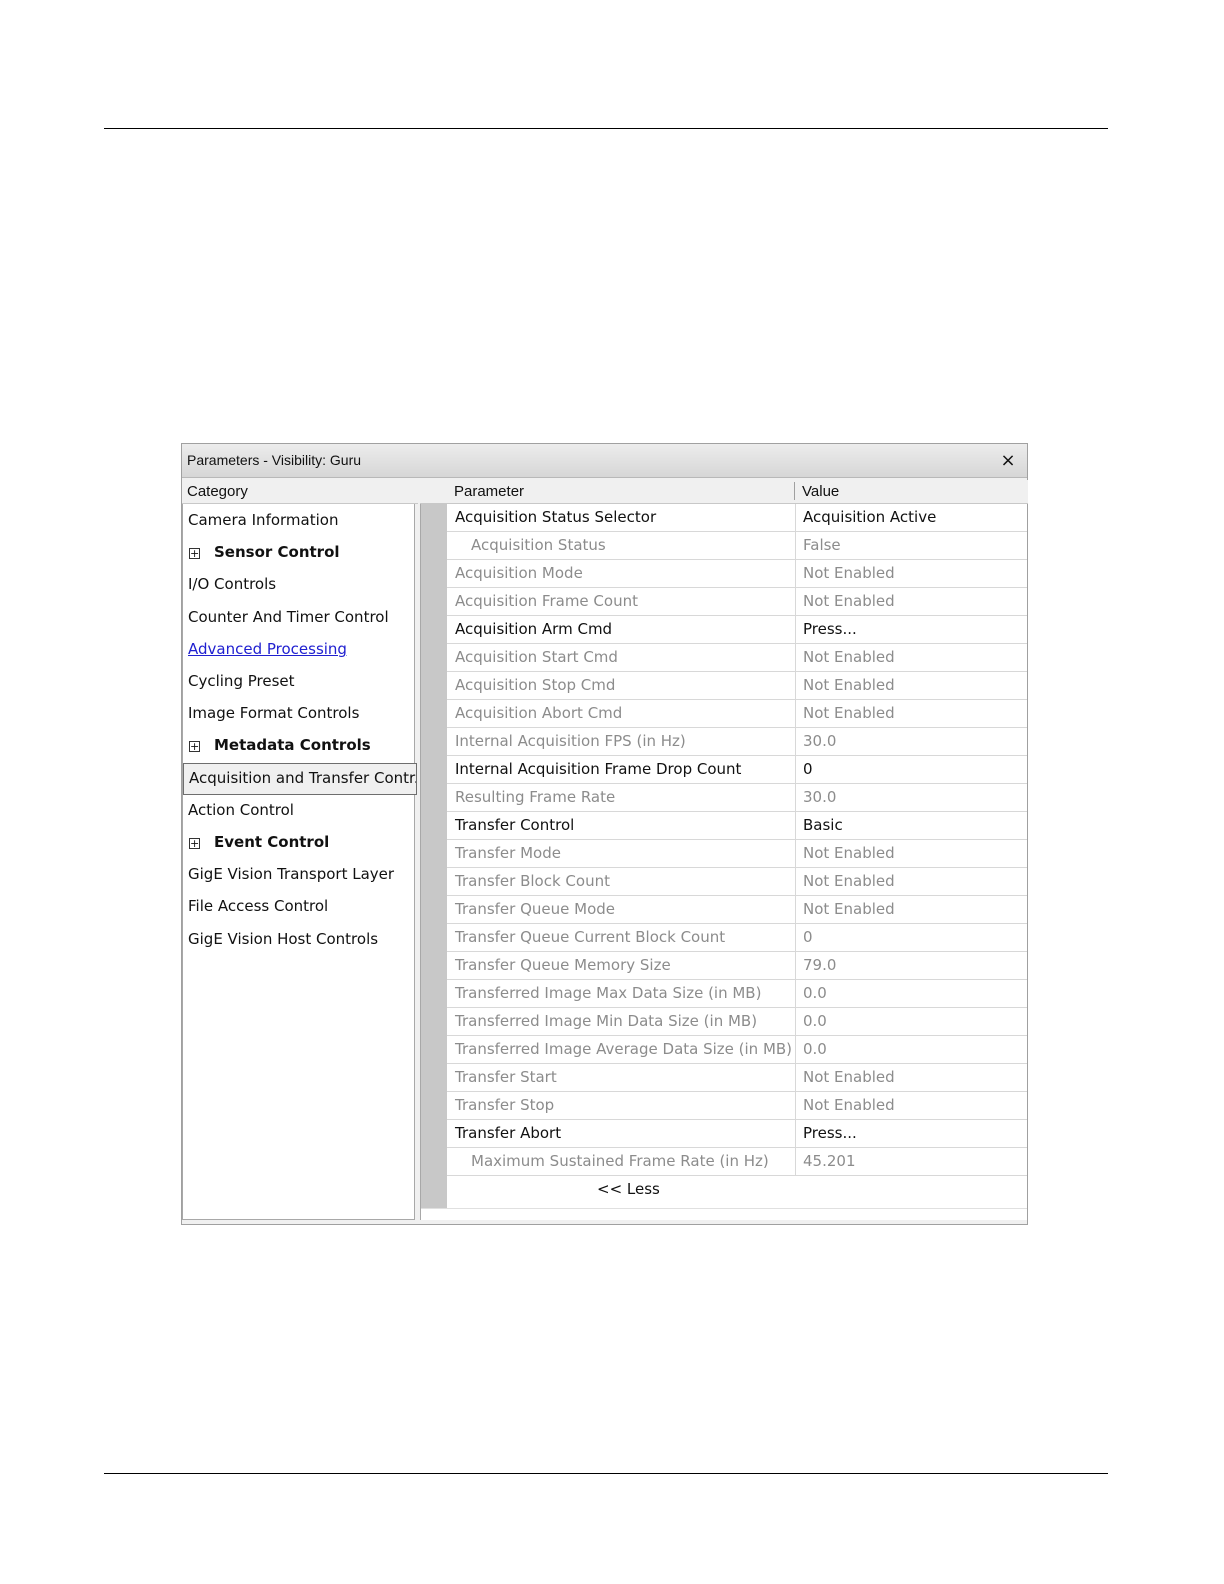 This screenshot has height=1584, width=1224. Describe the element at coordinates (563, 965) in the screenshot. I see `parameter-name: Transfer Queue Memory Size` at that location.